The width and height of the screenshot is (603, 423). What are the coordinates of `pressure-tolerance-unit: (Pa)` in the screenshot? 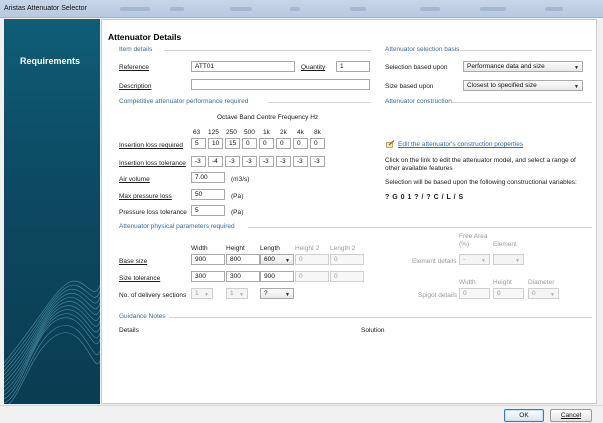 It's located at (237, 212).